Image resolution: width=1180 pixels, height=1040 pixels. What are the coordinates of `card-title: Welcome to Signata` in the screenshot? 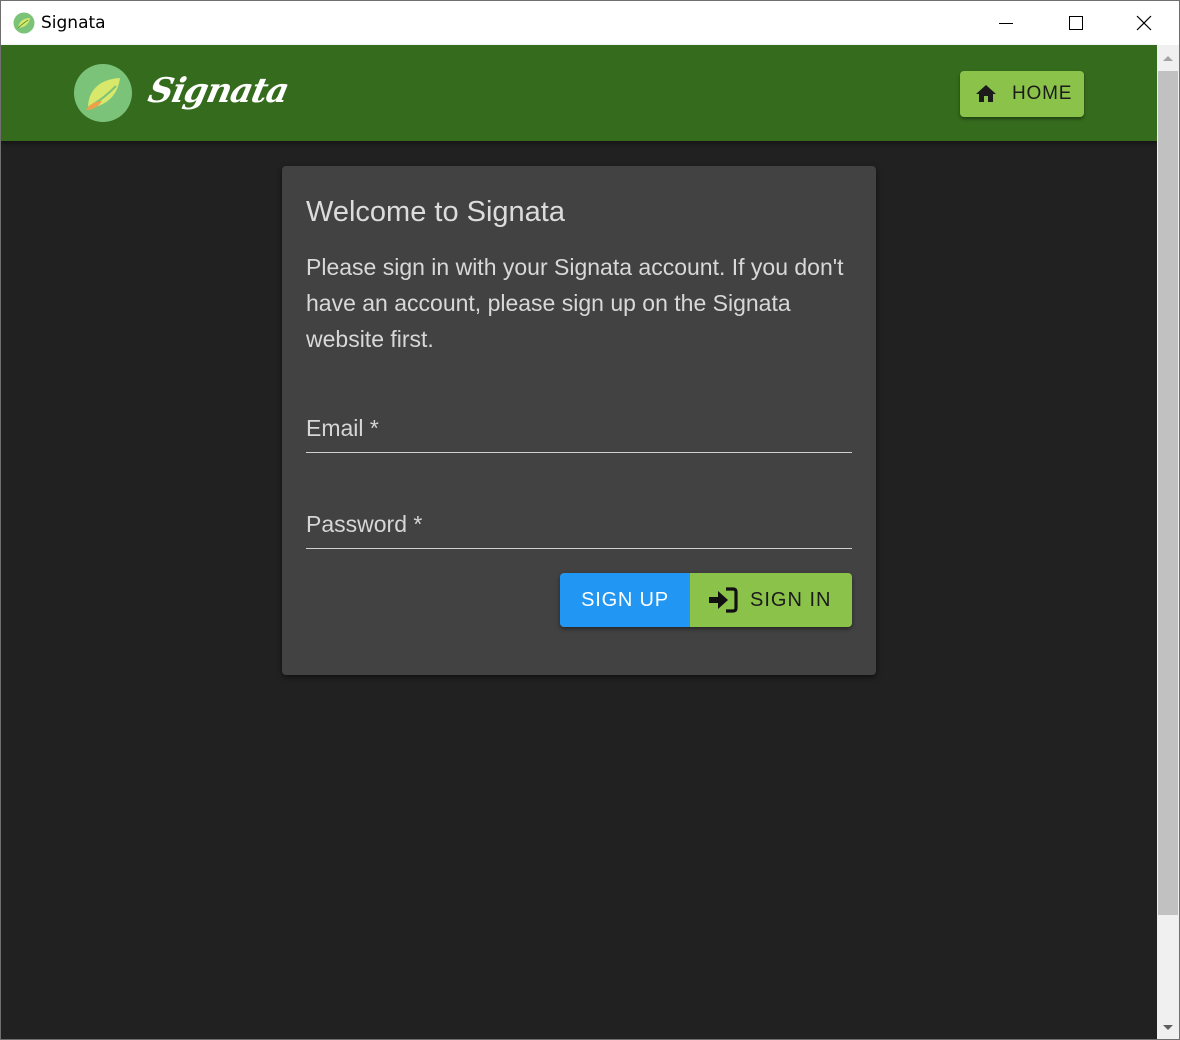 It's located at (435, 212).